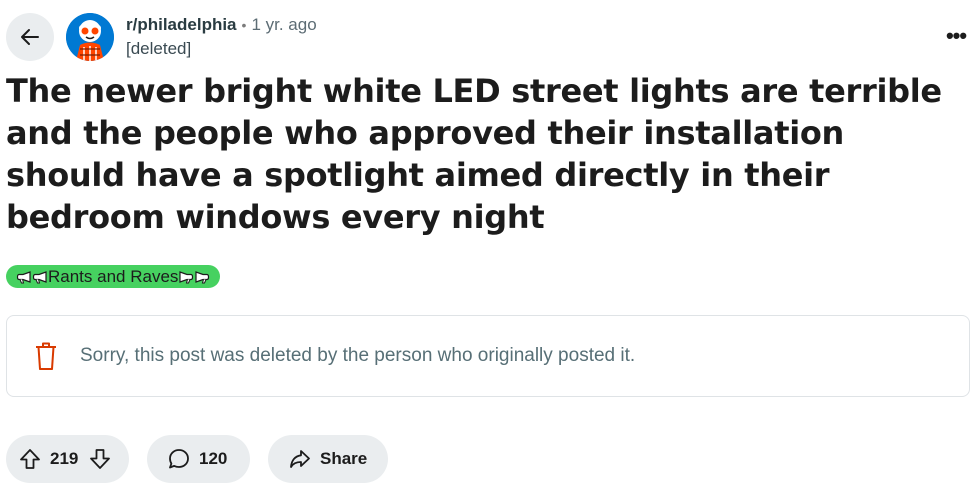 The width and height of the screenshot is (978, 501). What do you see at coordinates (181, 25) in the screenshot?
I see `subreddit-link: r/philadelphia` at bounding box center [181, 25].